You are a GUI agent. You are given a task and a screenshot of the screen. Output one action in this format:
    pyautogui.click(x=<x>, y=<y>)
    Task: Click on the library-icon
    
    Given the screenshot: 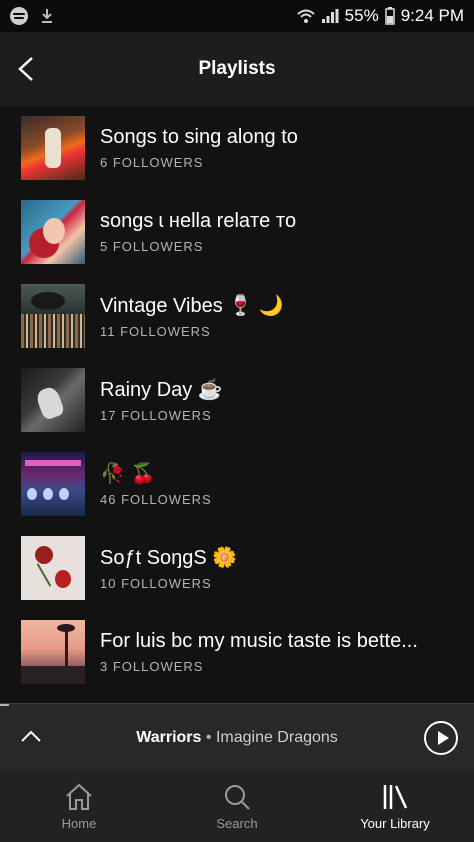 What is the action you would take?
    pyautogui.click(x=395, y=797)
    